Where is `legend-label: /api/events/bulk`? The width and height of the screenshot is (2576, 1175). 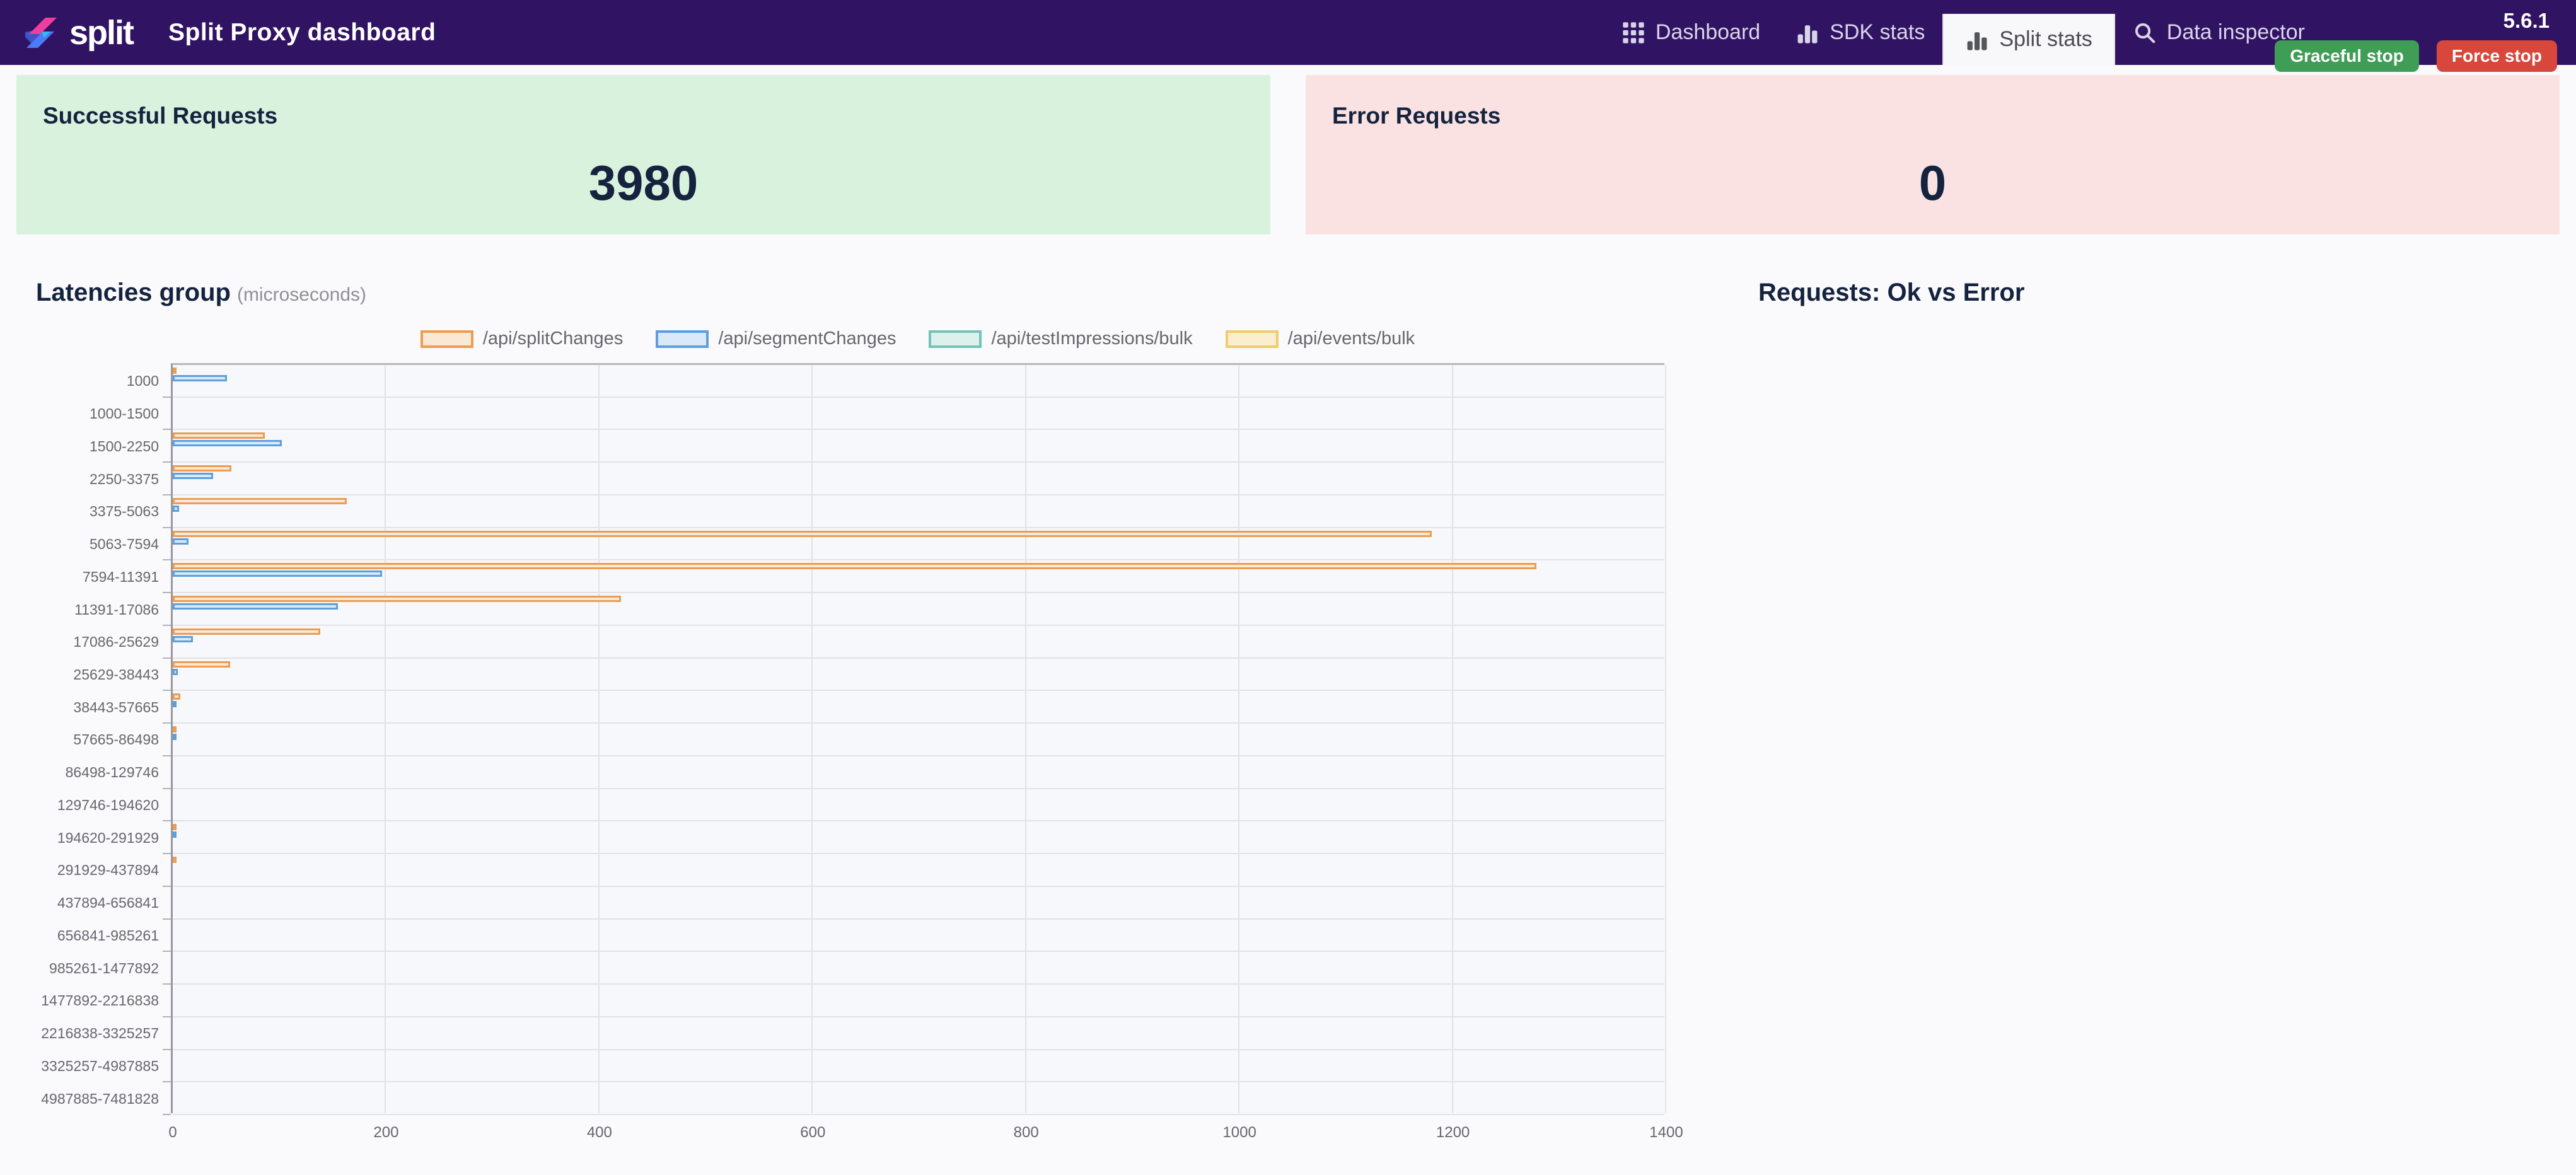
legend-label: /api/events/bulk is located at coordinates (1351, 339).